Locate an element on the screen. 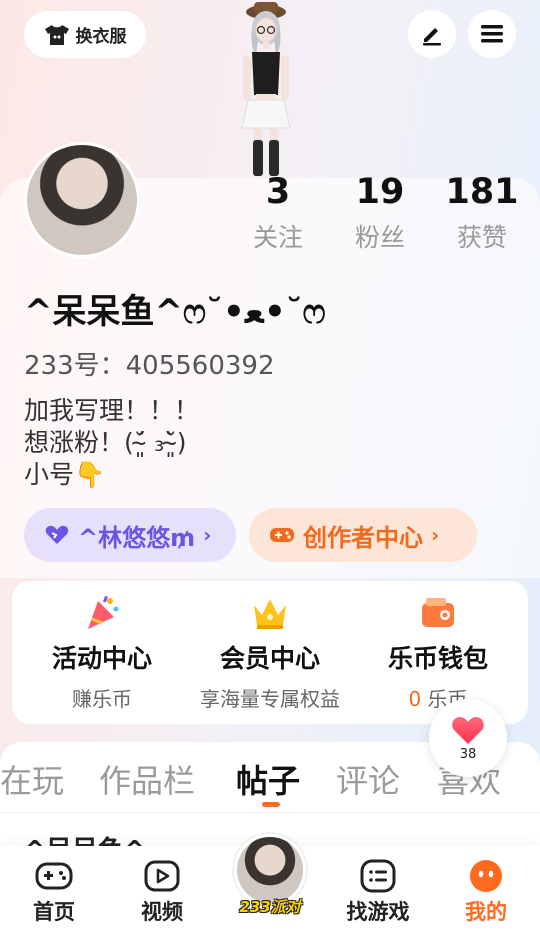 This screenshot has width=540, height=935. user-id: 233号：405560392 is located at coordinates (149, 363).